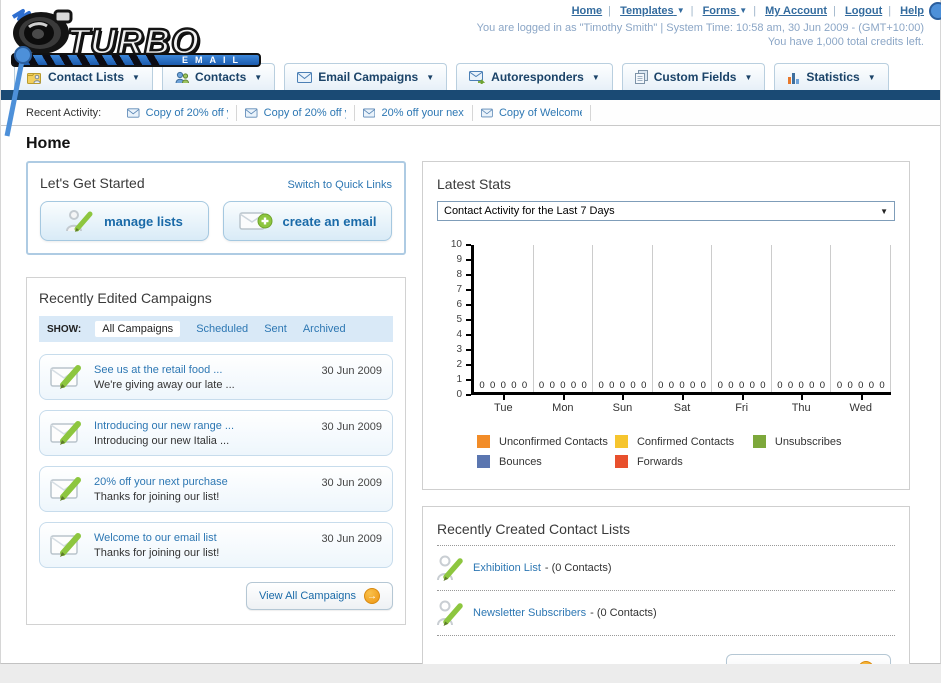  What do you see at coordinates (529, 613) in the screenshot?
I see `contact-list-name: Newsletter Subscribers` at bounding box center [529, 613].